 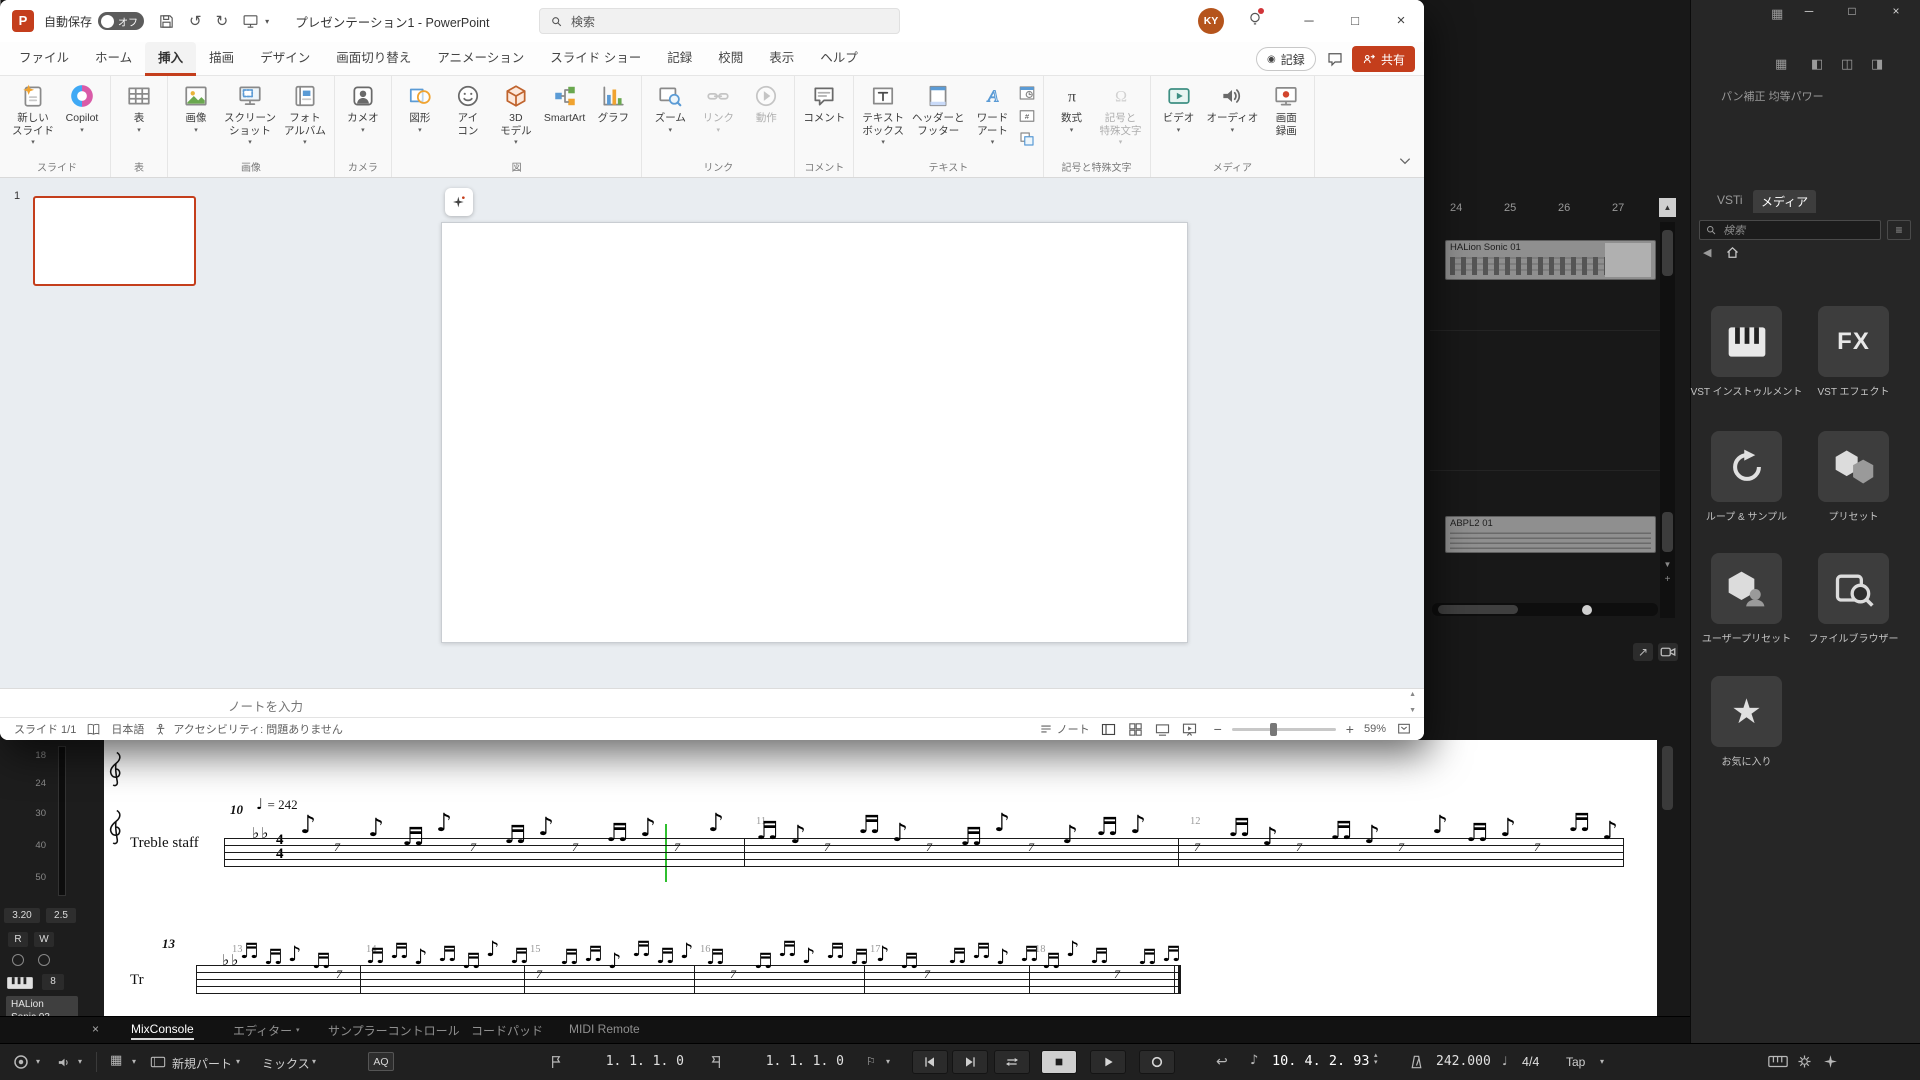 I want to click on export-range-icon: ↗, so click(x=1643, y=652).